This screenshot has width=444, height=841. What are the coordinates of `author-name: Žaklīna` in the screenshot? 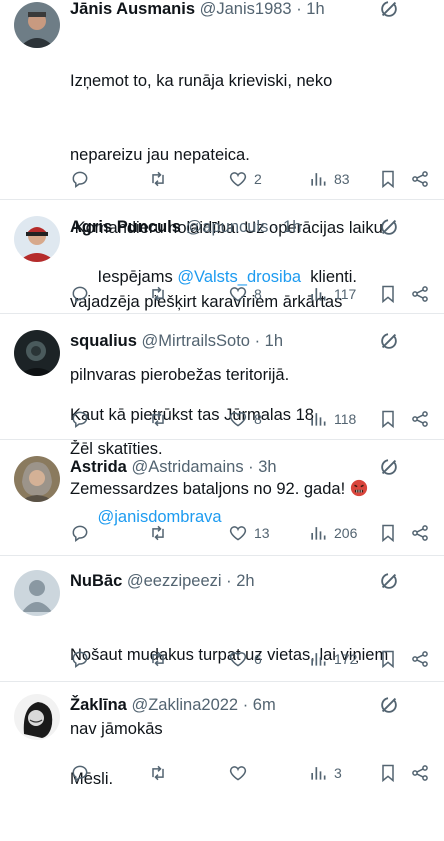 It's located at (98, 705).